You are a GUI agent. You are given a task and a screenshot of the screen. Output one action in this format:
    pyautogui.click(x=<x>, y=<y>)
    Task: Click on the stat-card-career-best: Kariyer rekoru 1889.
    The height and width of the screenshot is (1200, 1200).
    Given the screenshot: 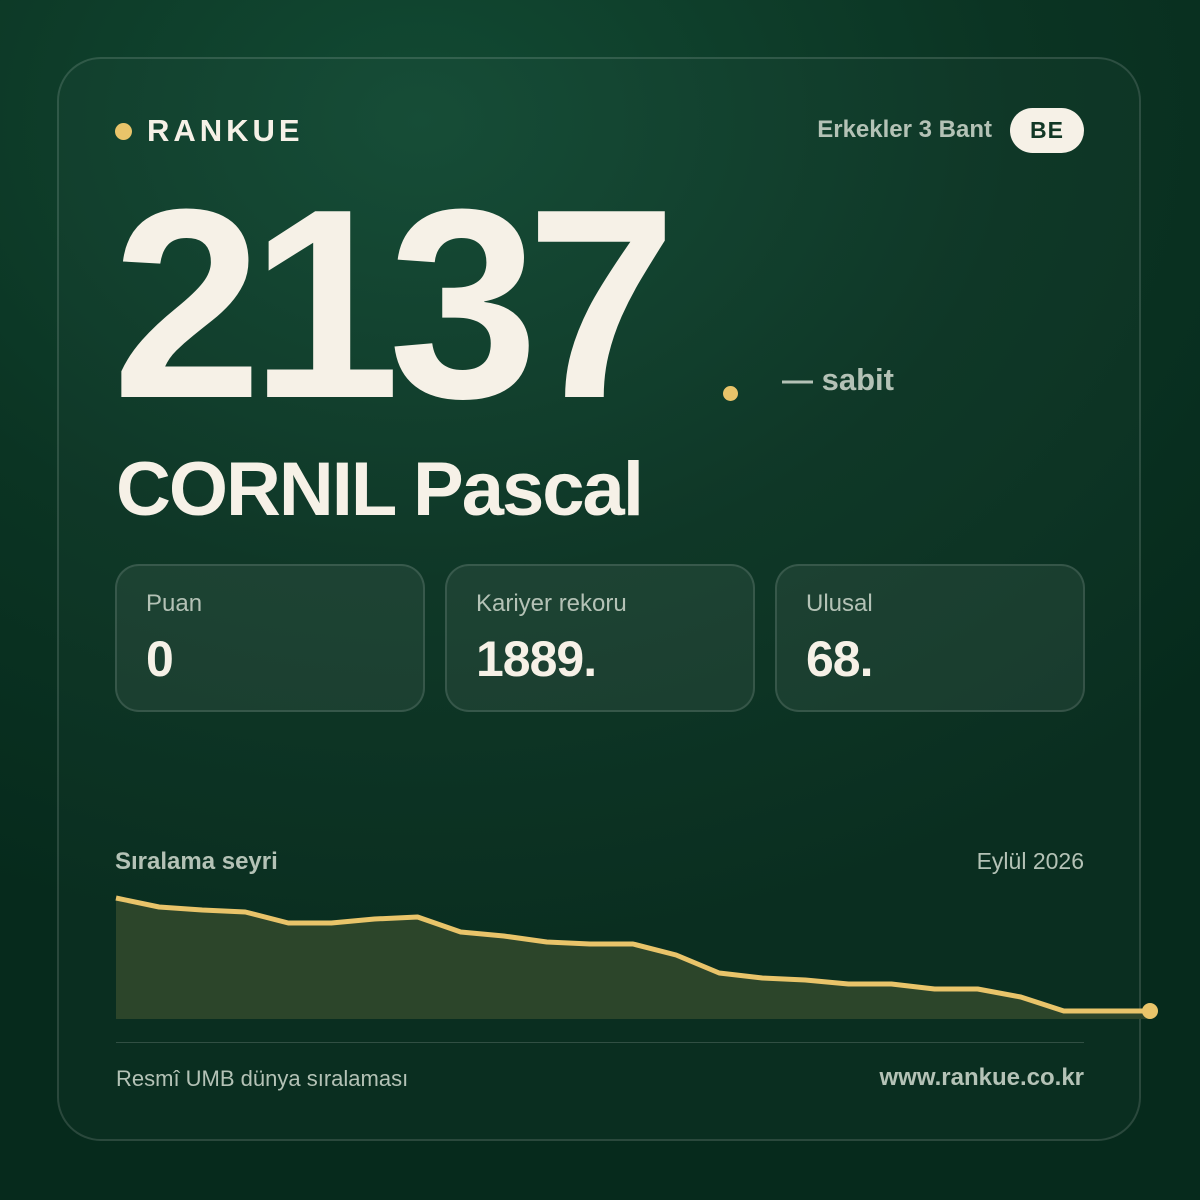 What is the action you would take?
    pyautogui.click(x=600, y=638)
    